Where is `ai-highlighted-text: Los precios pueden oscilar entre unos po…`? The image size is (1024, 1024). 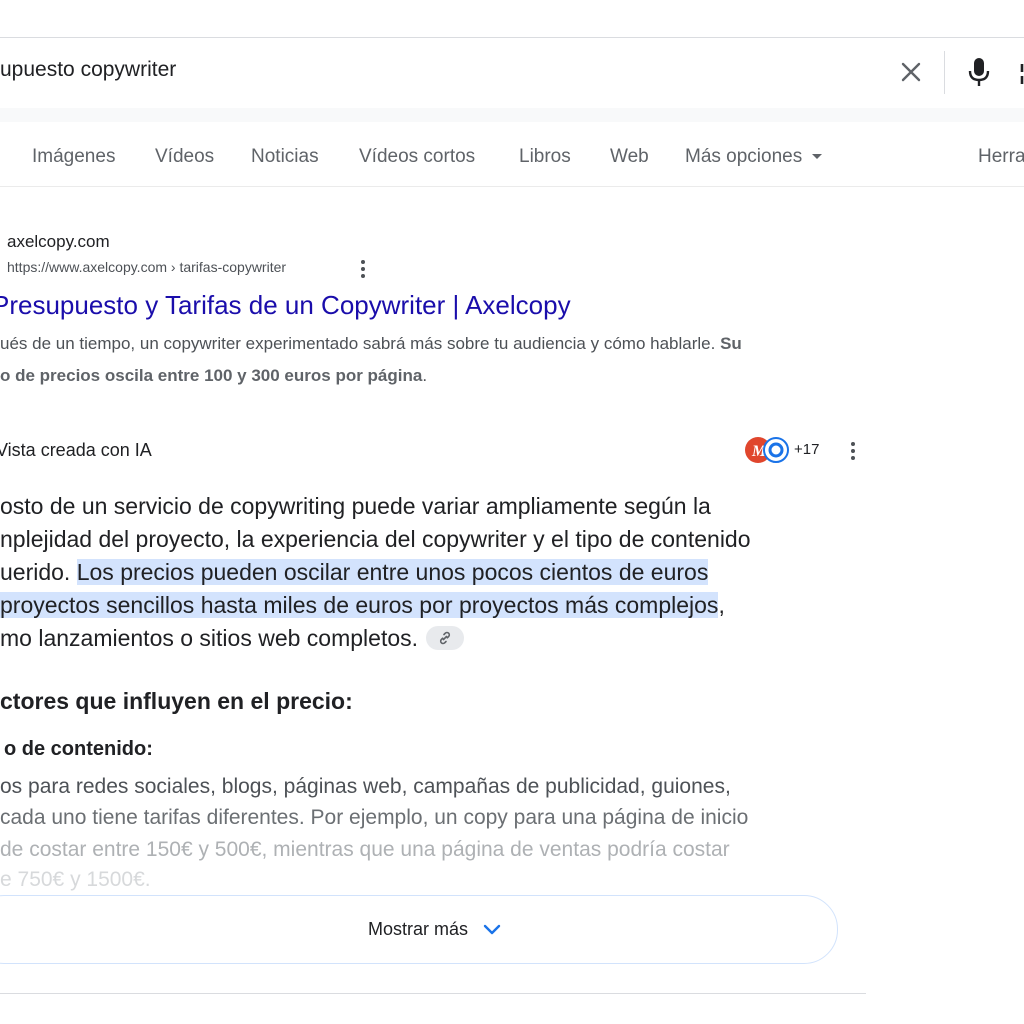
ai-highlighted-text: Los precios pueden oscilar entre unos po… is located at coordinates (392, 572).